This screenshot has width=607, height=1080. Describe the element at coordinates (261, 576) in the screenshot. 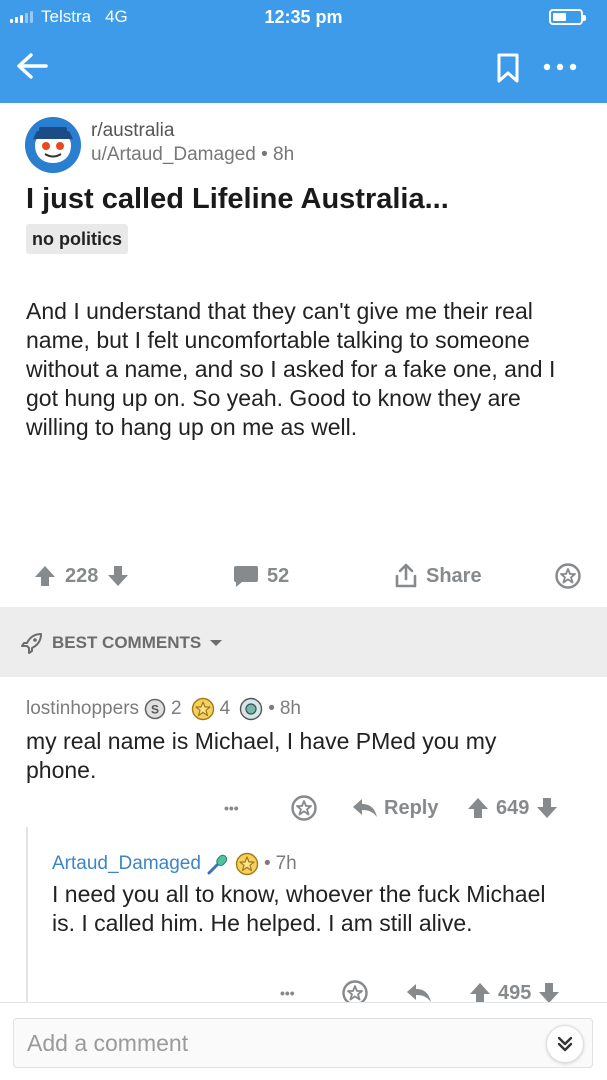

I see `post-comments-button: 52` at that location.